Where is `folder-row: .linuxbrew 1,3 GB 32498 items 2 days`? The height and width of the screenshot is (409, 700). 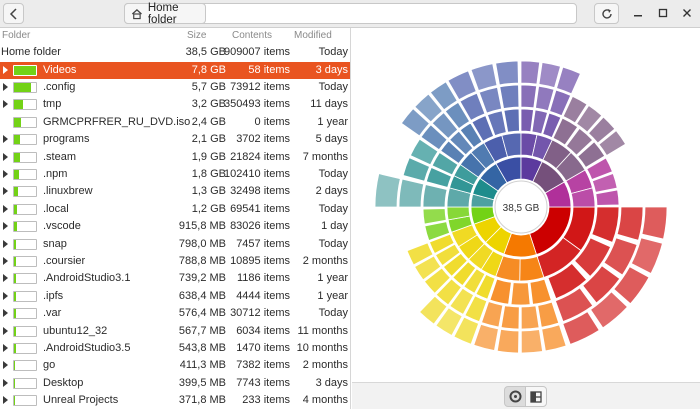 folder-row: .linuxbrew 1,3 GB 32498 items 2 days is located at coordinates (175, 191).